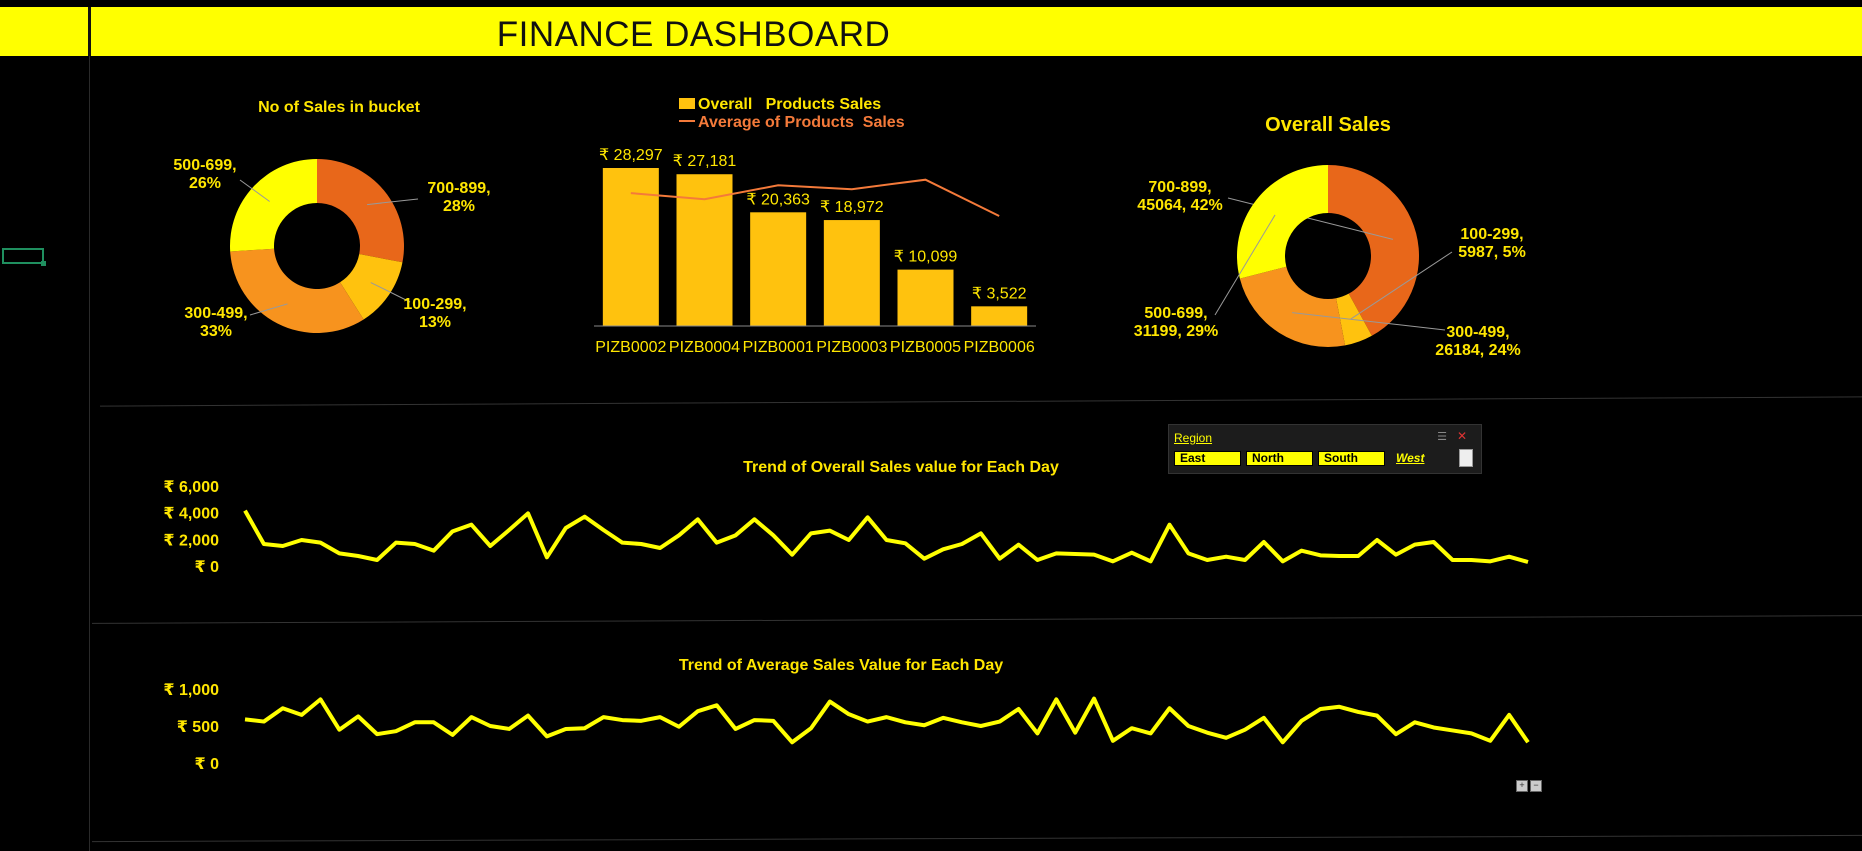 The height and width of the screenshot is (851, 1862). What do you see at coordinates (778, 269) in the screenshot?
I see `bar-PIZB0001` at bounding box center [778, 269].